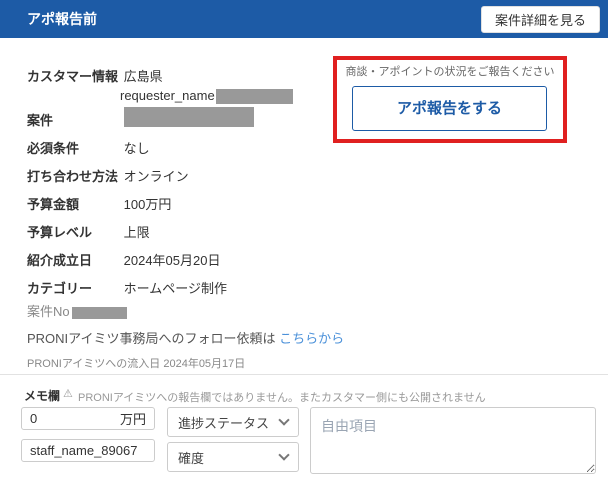 The image size is (608, 482). Describe the element at coordinates (88, 147) in the screenshot. I see `row-required-conditions: 必須条件 なし` at that location.